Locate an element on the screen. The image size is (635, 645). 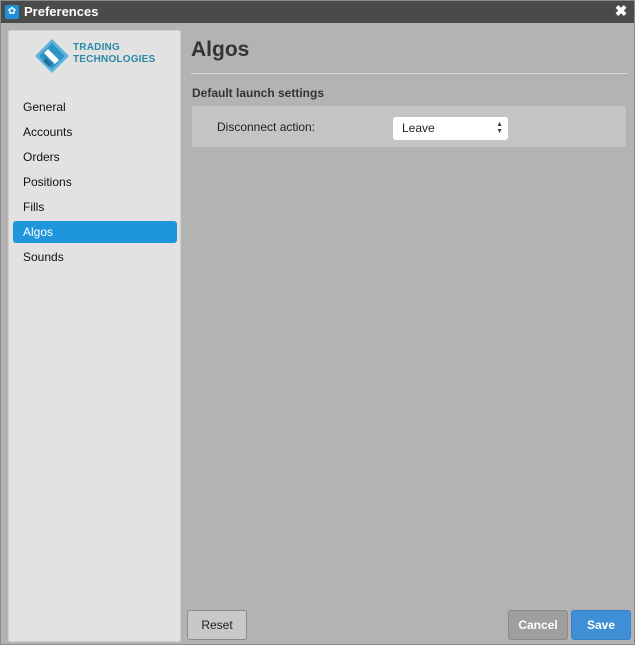
logo-text-line2: TECHNOLOGIES is located at coordinates (114, 59).